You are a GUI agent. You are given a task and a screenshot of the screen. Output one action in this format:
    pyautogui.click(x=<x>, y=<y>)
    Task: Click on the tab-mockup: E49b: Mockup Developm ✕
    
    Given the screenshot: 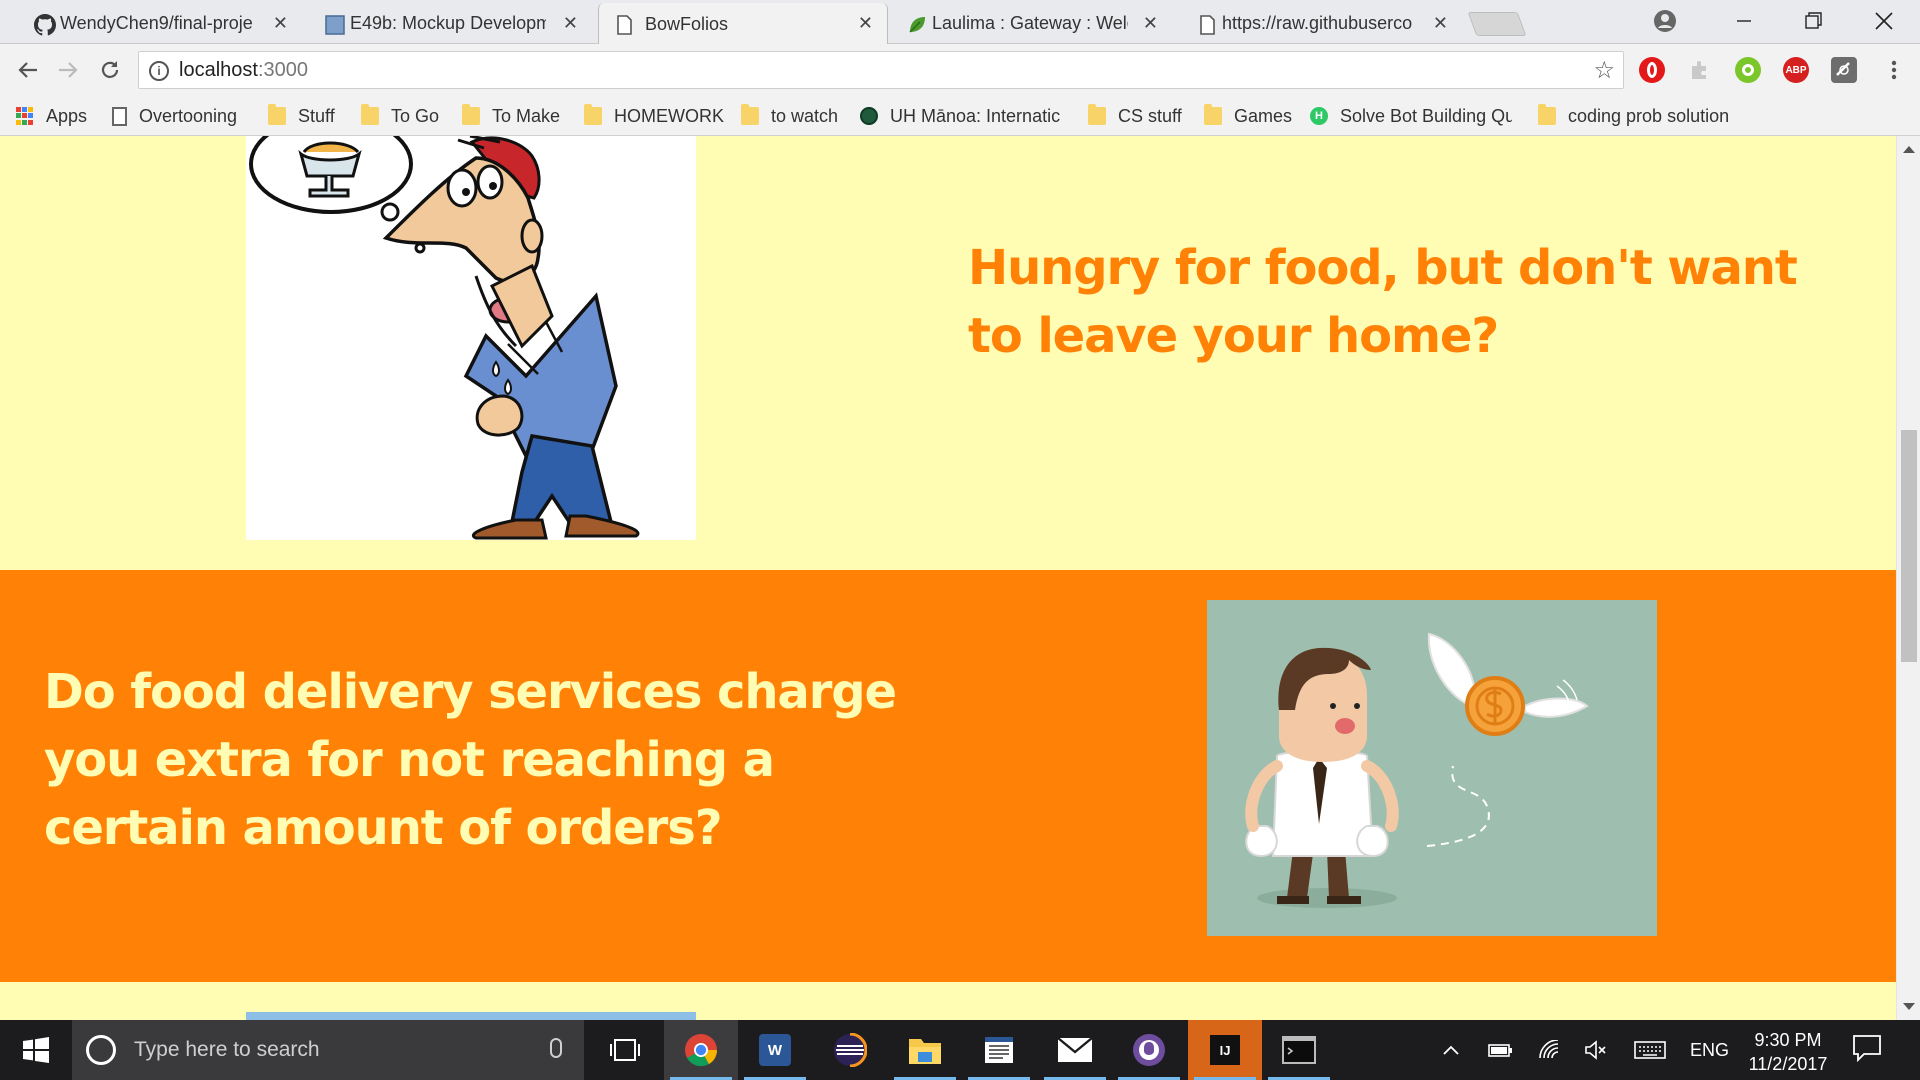 What is the action you would take?
    pyautogui.click(x=456, y=23)
    